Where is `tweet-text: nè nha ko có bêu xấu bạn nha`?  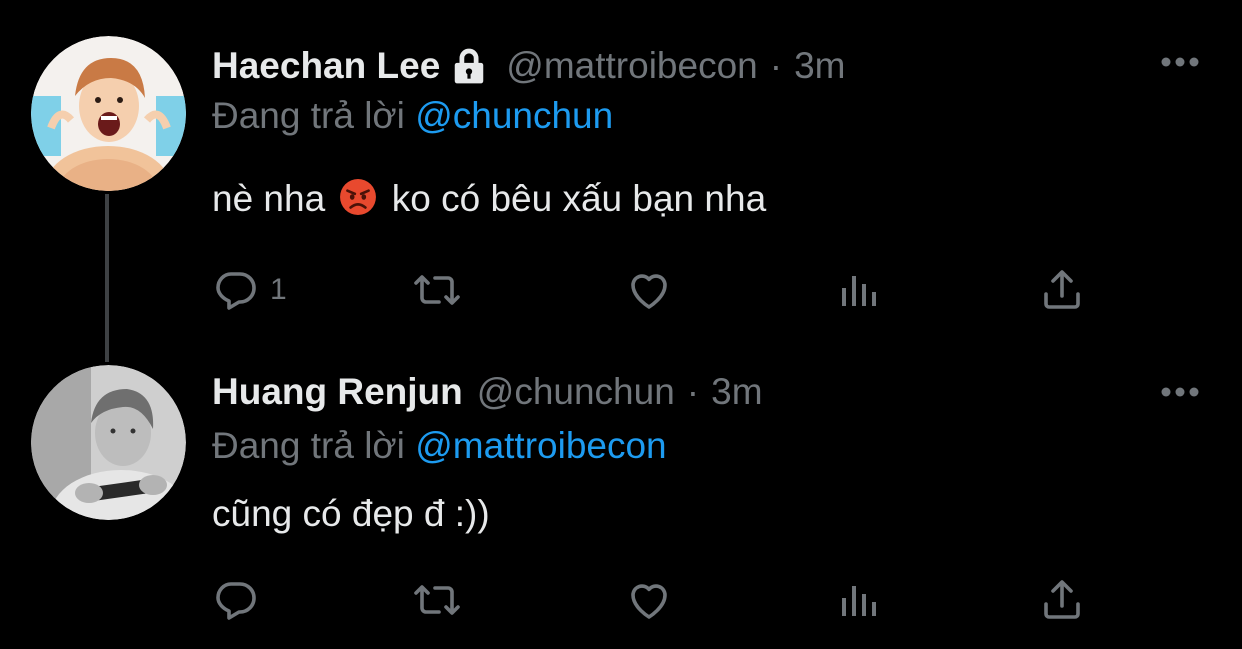 tweet-text: nè nha ko có bêu xấu bạn nha is located at coordinates (489, 199).